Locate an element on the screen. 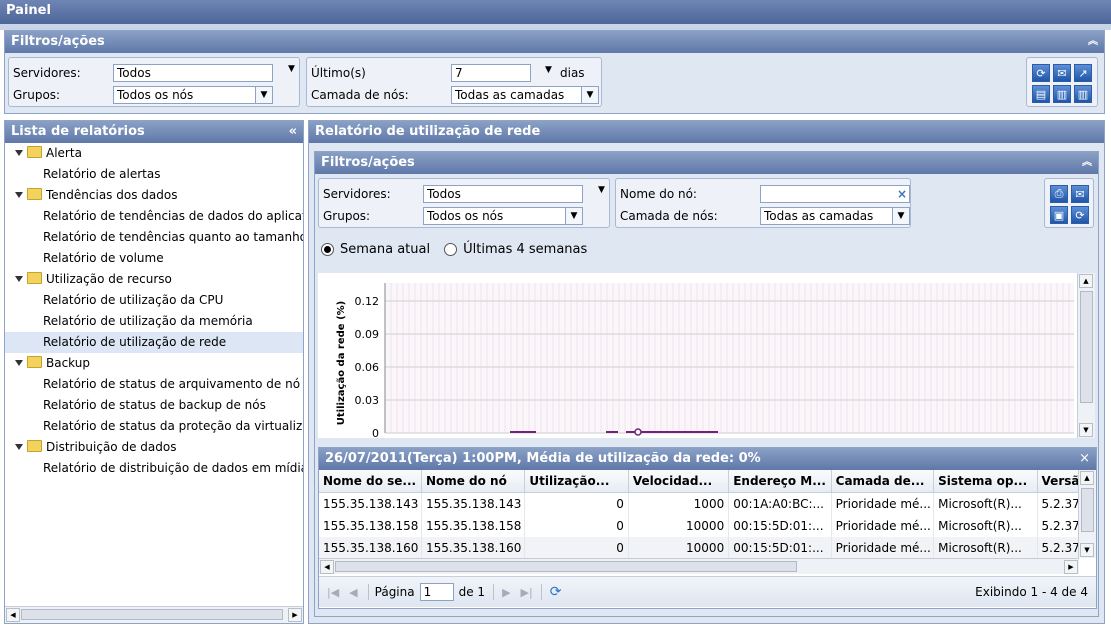  tree-folder-label: Distribuição de dados is located at coordinates (111, 447).